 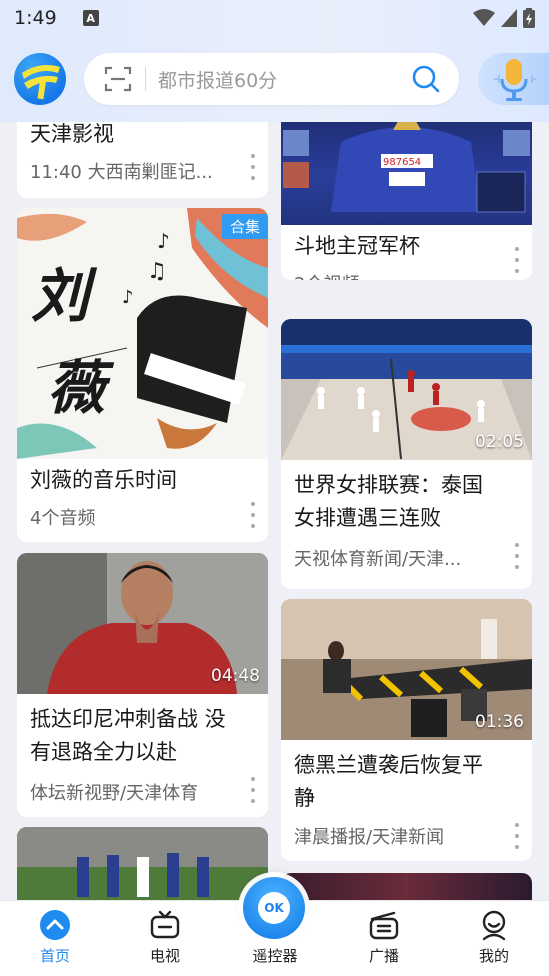 What do you see at coordinates (484, 17) in the screenshot?
I see `wifi-icon` at bounding box center [484, 17].